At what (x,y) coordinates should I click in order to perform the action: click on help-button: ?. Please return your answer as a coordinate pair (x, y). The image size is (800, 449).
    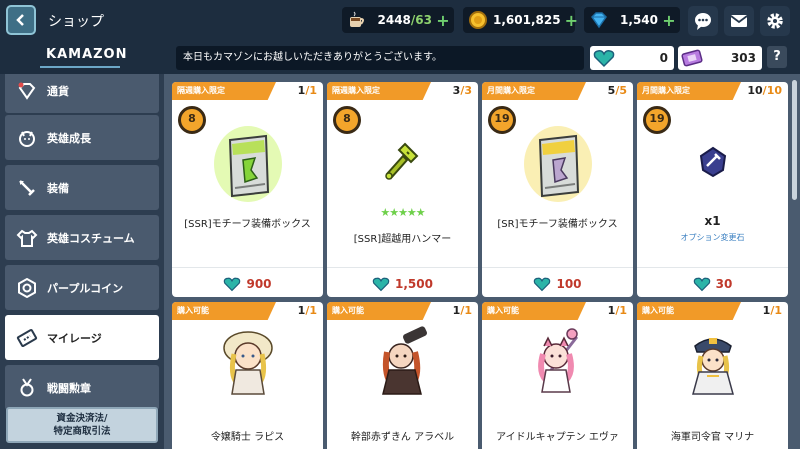
    Looking at the image, I should click on (777, 57).